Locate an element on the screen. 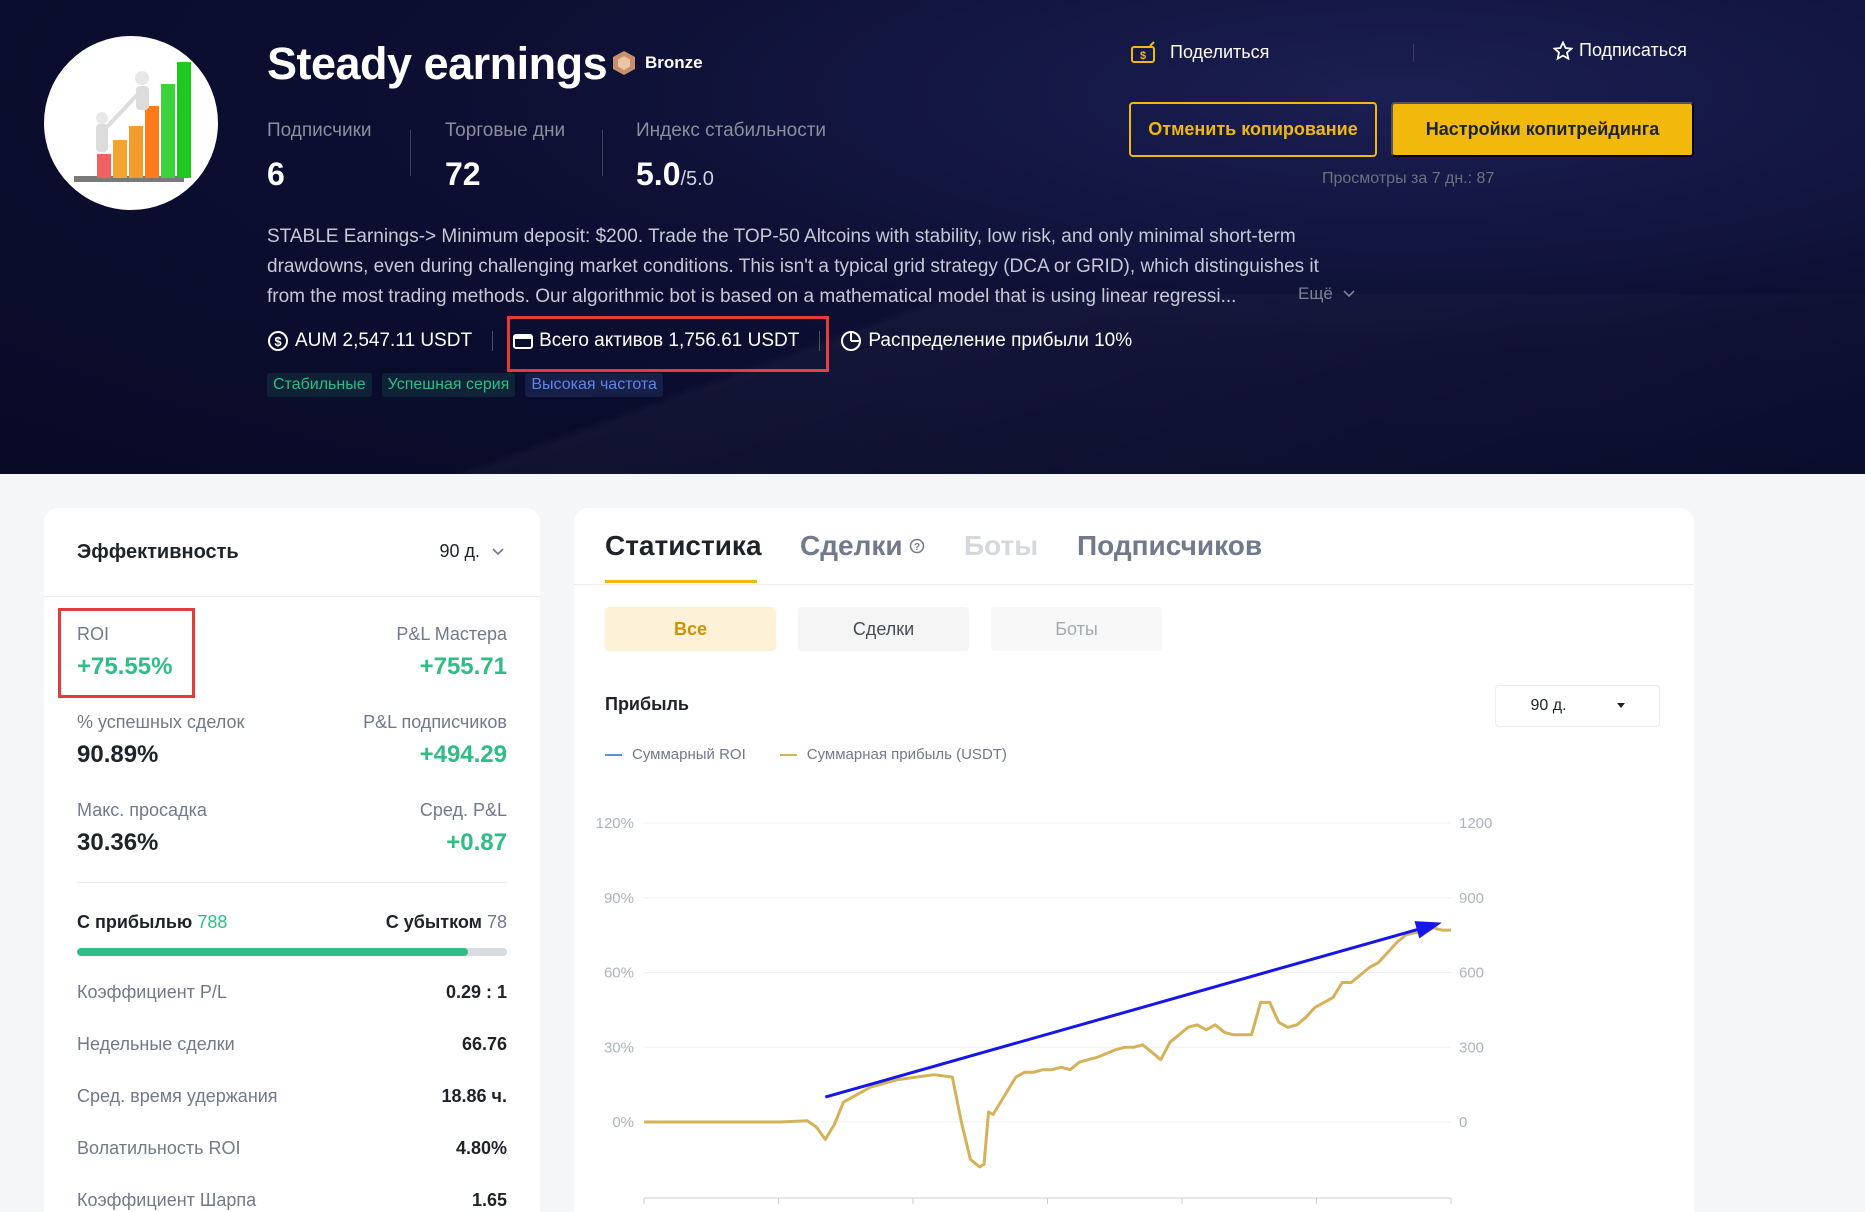 The image size is (1865, 1212). tag-high-frequency: Высокая частота is located at coordinates (594, 385).